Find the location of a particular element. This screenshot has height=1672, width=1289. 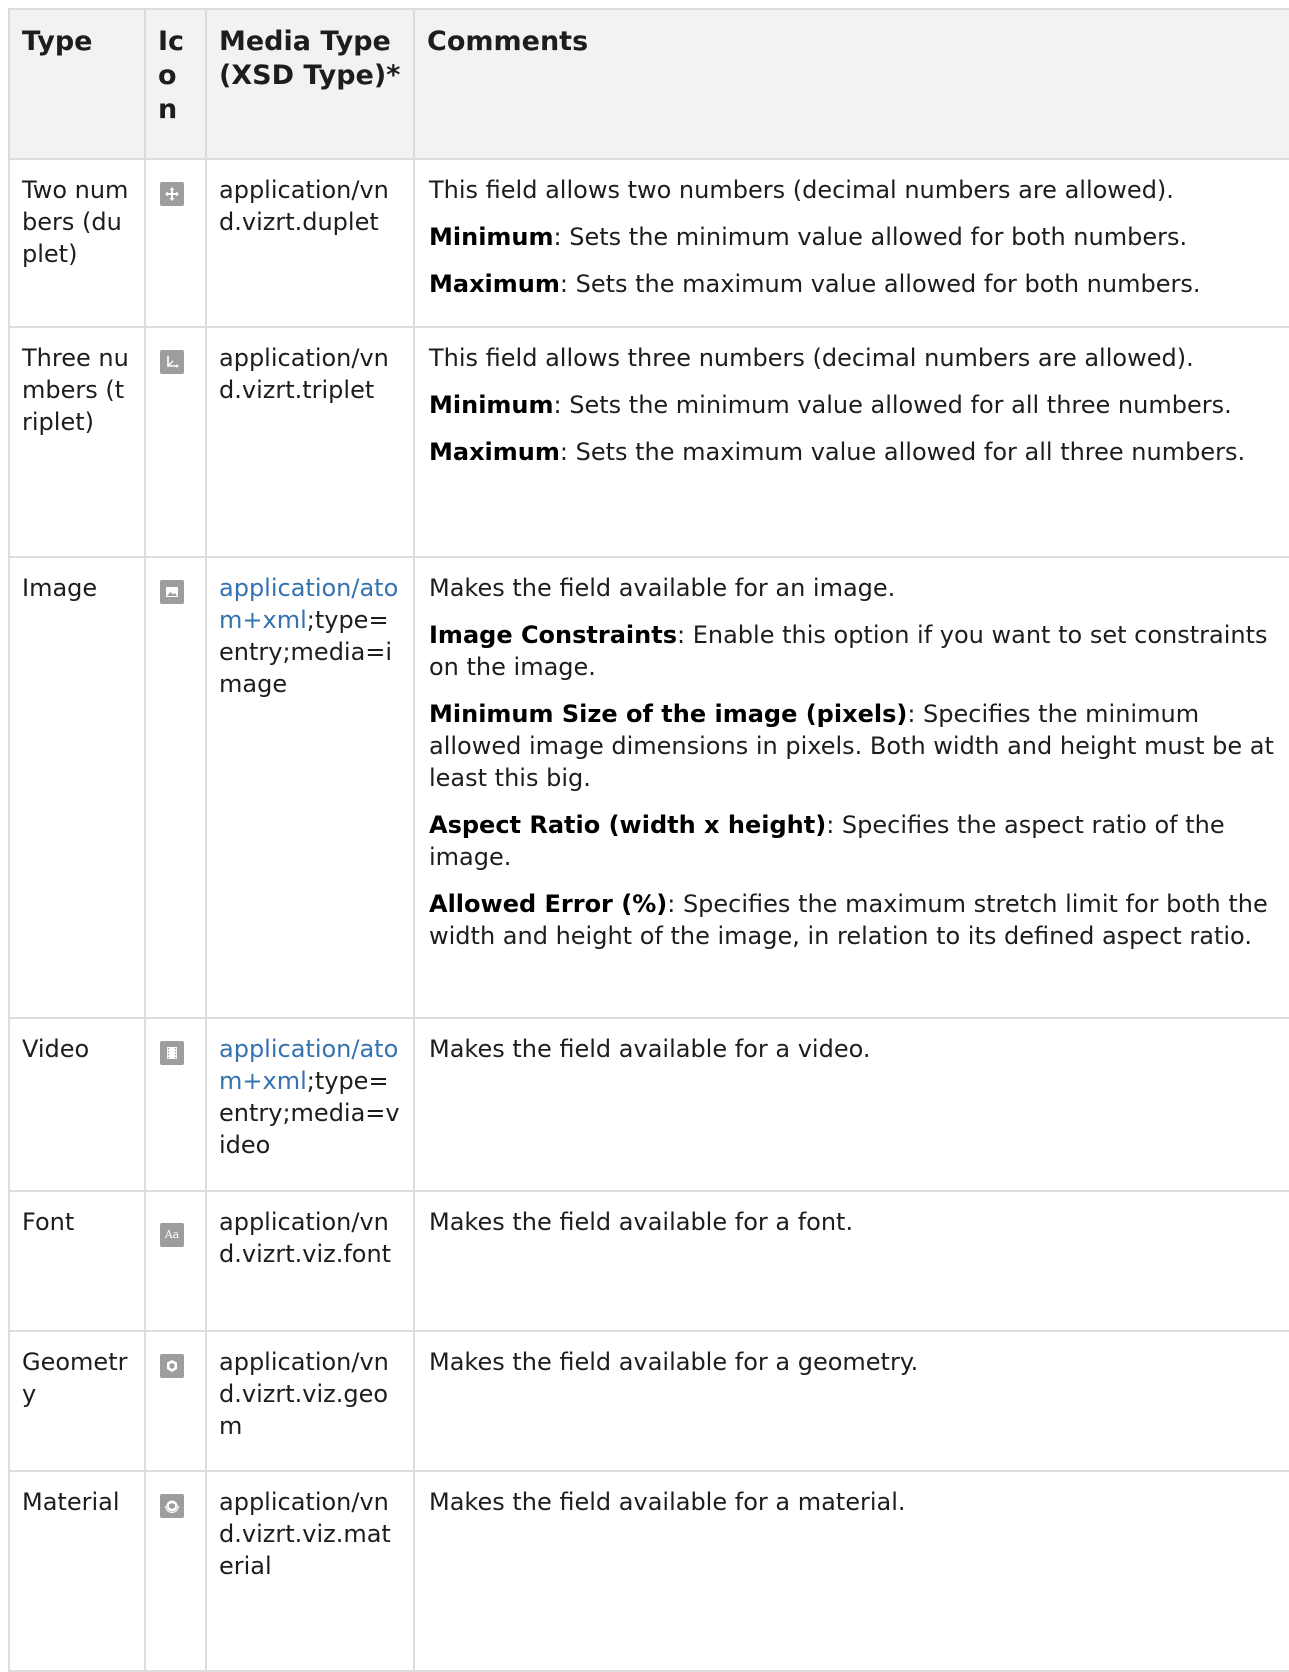

type-cell: Geometry is located at coordinates (77, 1401).